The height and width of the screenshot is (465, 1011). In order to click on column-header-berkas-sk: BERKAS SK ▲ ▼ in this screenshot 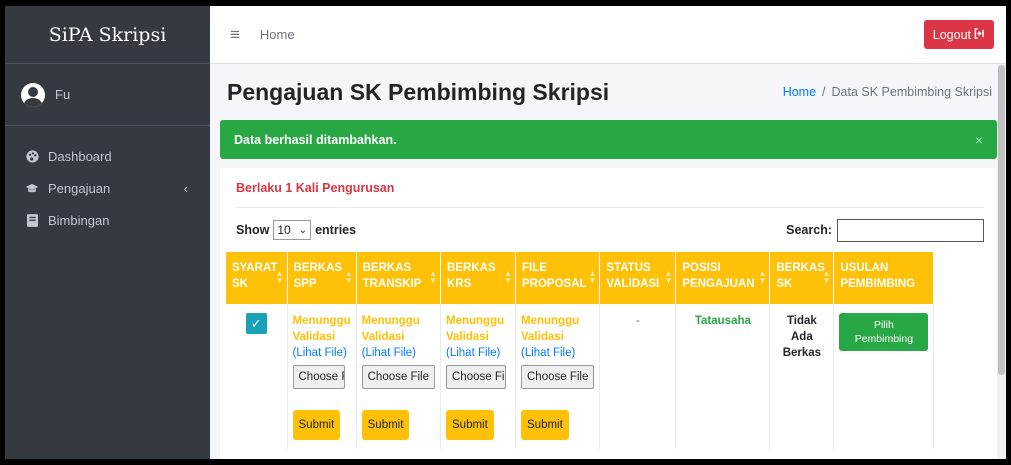, I will do `click(802, 278)`.